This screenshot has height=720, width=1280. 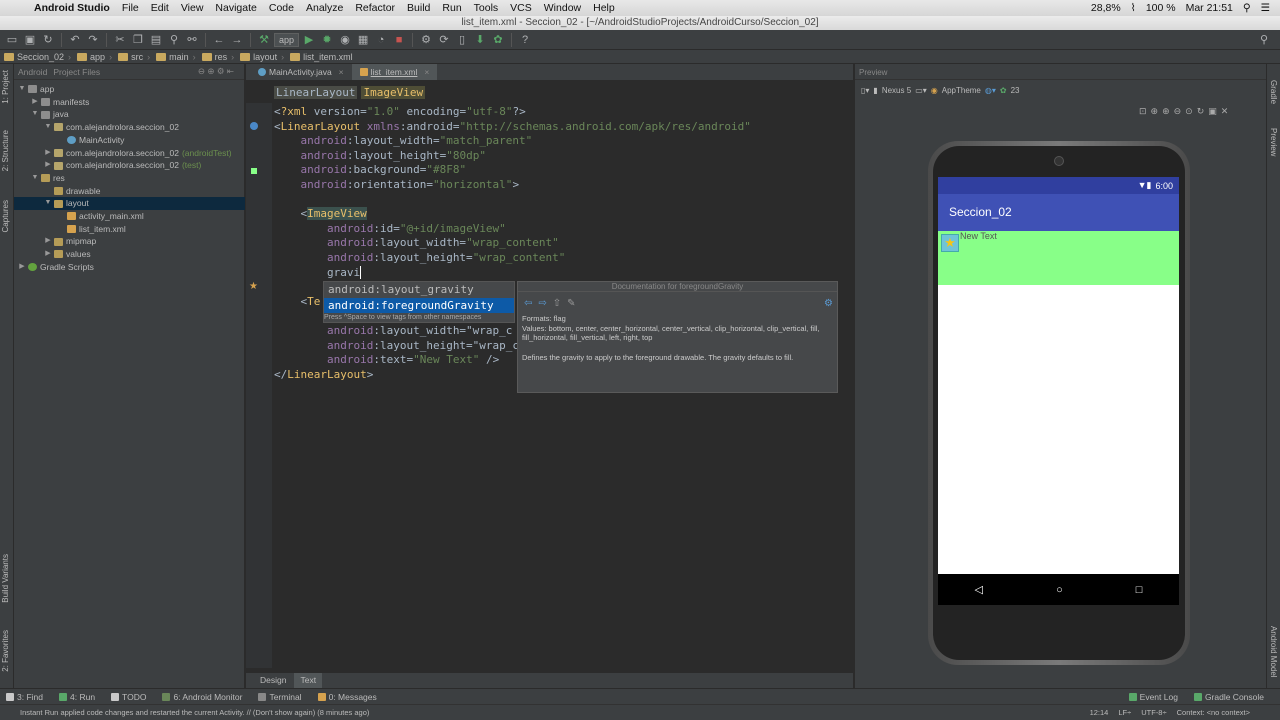 What do you see at coordinates (451, 8) in the screenshot?
I see `menu-run: Run` at bounding box center [451, 8].